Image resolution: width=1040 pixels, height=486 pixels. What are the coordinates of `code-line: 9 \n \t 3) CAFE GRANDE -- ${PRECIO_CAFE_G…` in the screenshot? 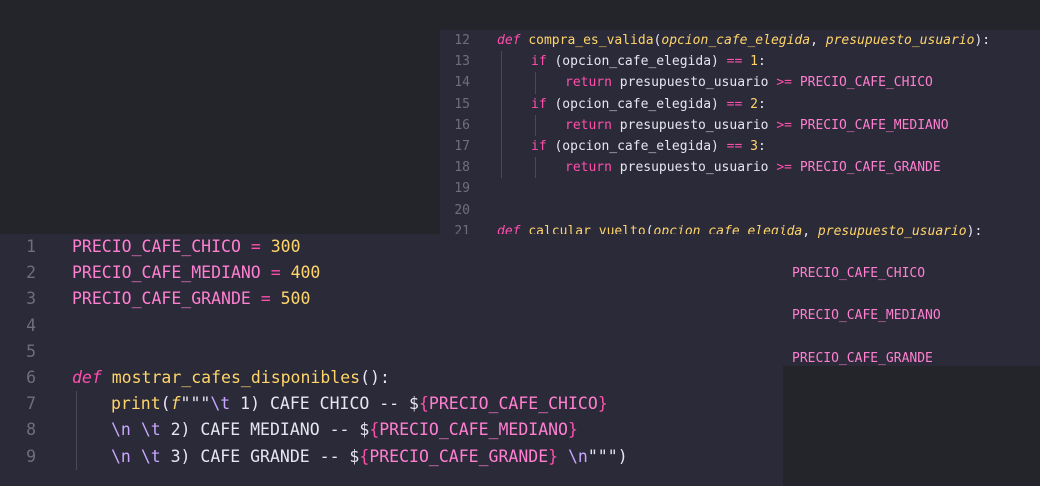 It's located at (391, 456).